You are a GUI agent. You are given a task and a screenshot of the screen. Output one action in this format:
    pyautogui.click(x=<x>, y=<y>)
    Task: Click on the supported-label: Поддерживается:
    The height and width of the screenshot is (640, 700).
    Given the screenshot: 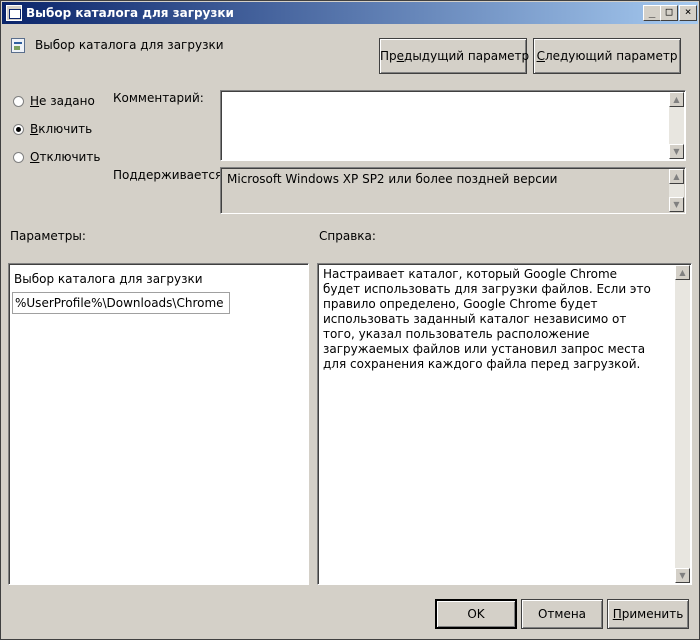 What is the action you would take?
    pyautogui.click(x=170, y=175)
    